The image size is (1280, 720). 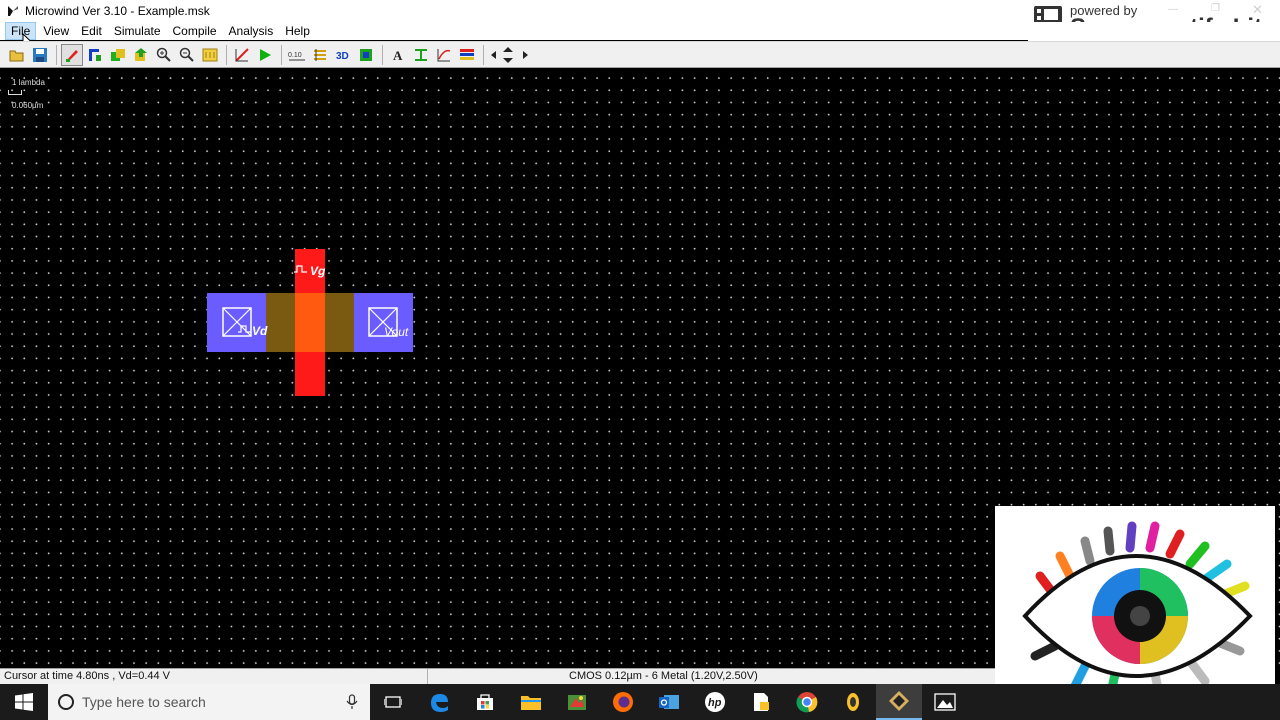 What do you see at coordinates (444, 55) in the screenshot?
I see `graph-icon` at bounding box center [444, 55].